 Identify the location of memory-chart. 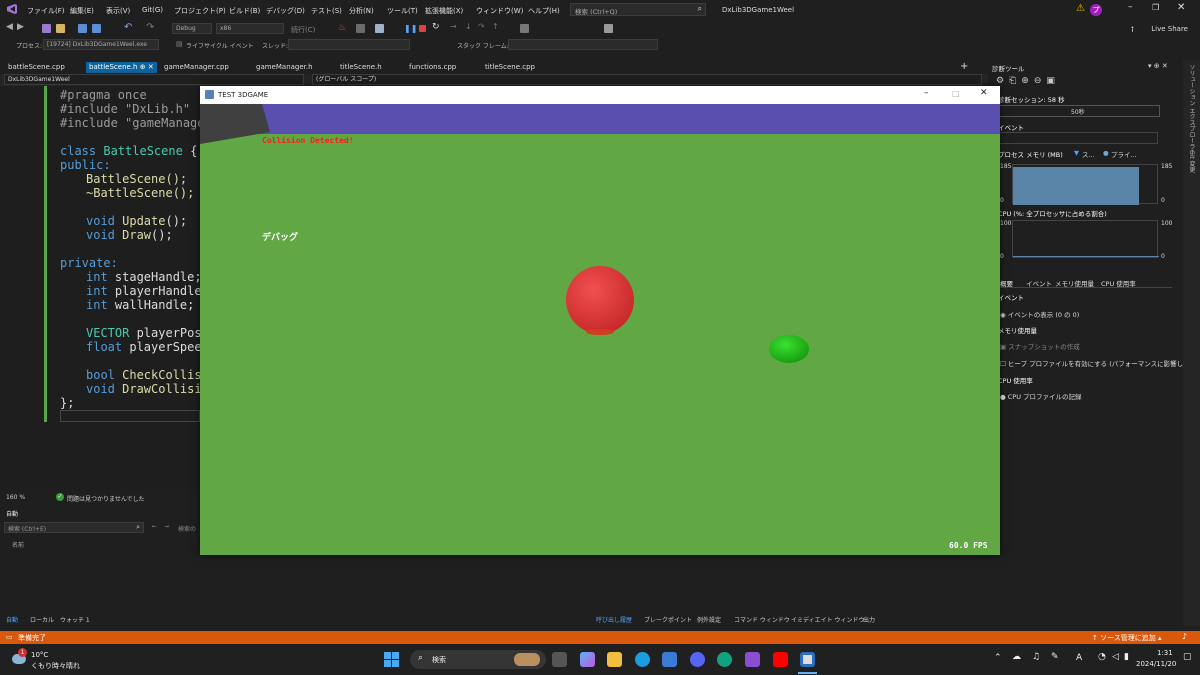
(1085, 184).